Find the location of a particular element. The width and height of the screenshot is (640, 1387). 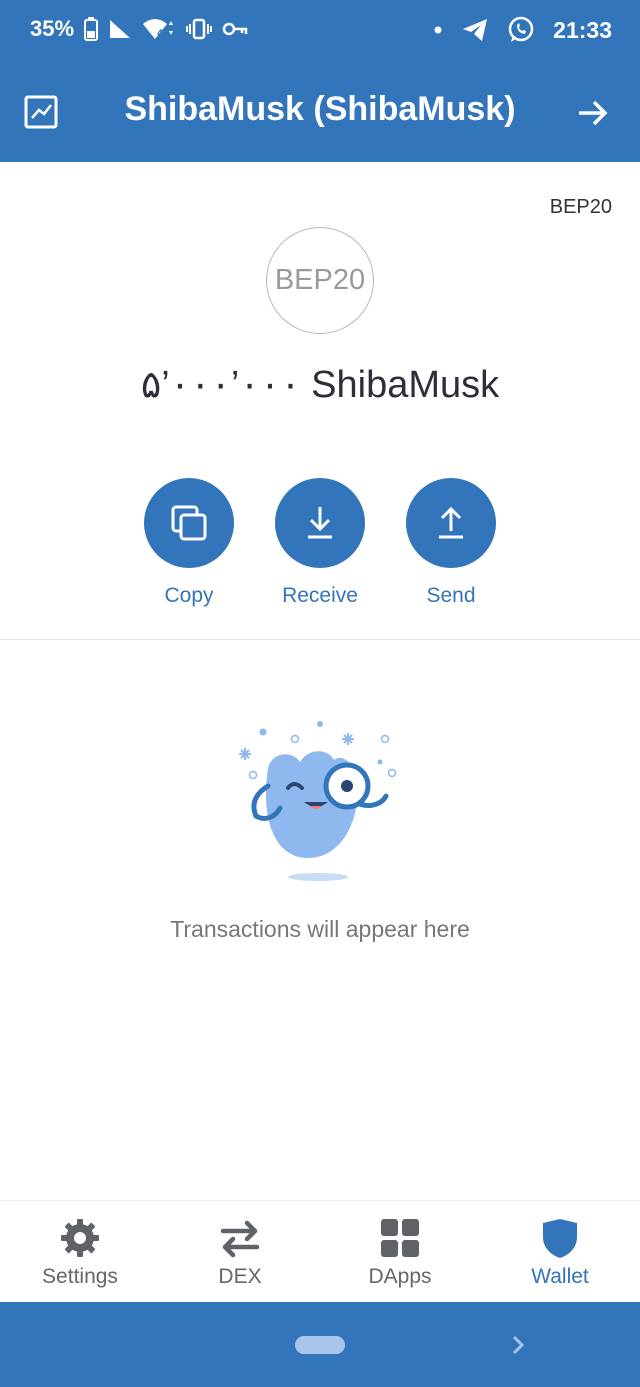

token-logo-text: BEP20 is located at coordinates (320, 280).